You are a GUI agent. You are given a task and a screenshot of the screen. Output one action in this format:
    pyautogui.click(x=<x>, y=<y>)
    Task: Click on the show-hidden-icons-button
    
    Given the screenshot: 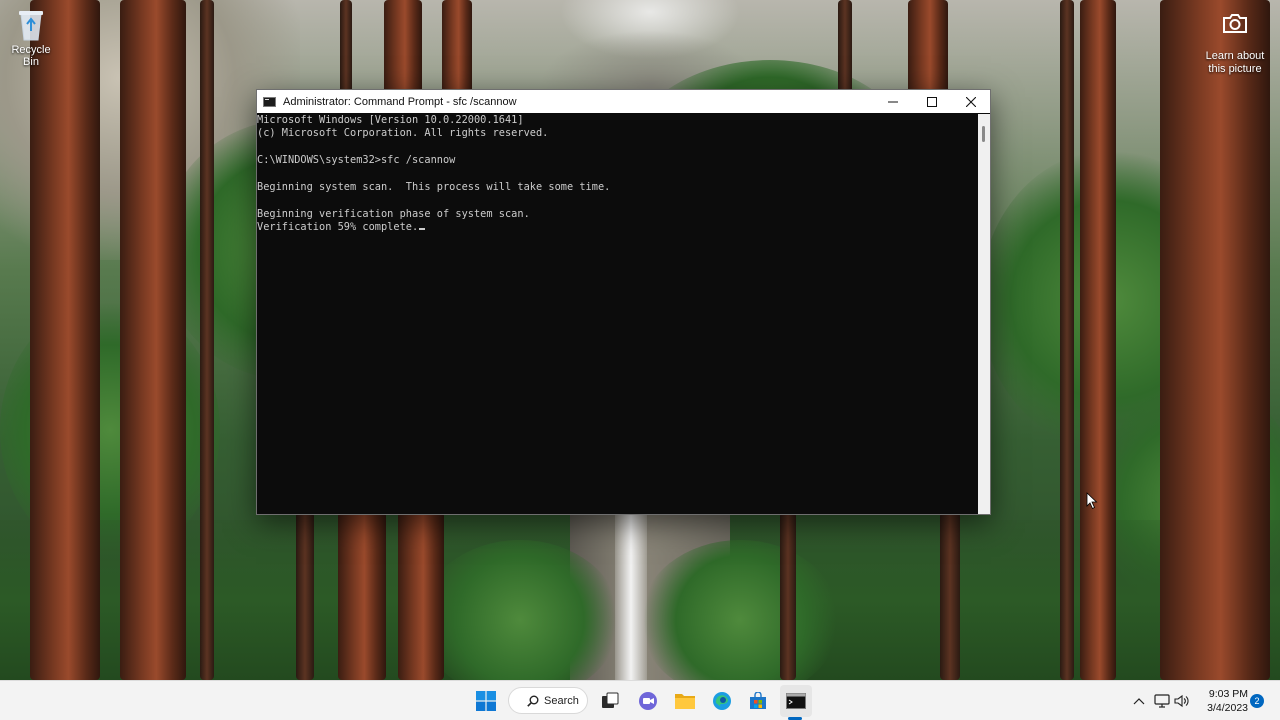 What is the action you would take?
    pyautogui.click(x=1139, y=701)
    